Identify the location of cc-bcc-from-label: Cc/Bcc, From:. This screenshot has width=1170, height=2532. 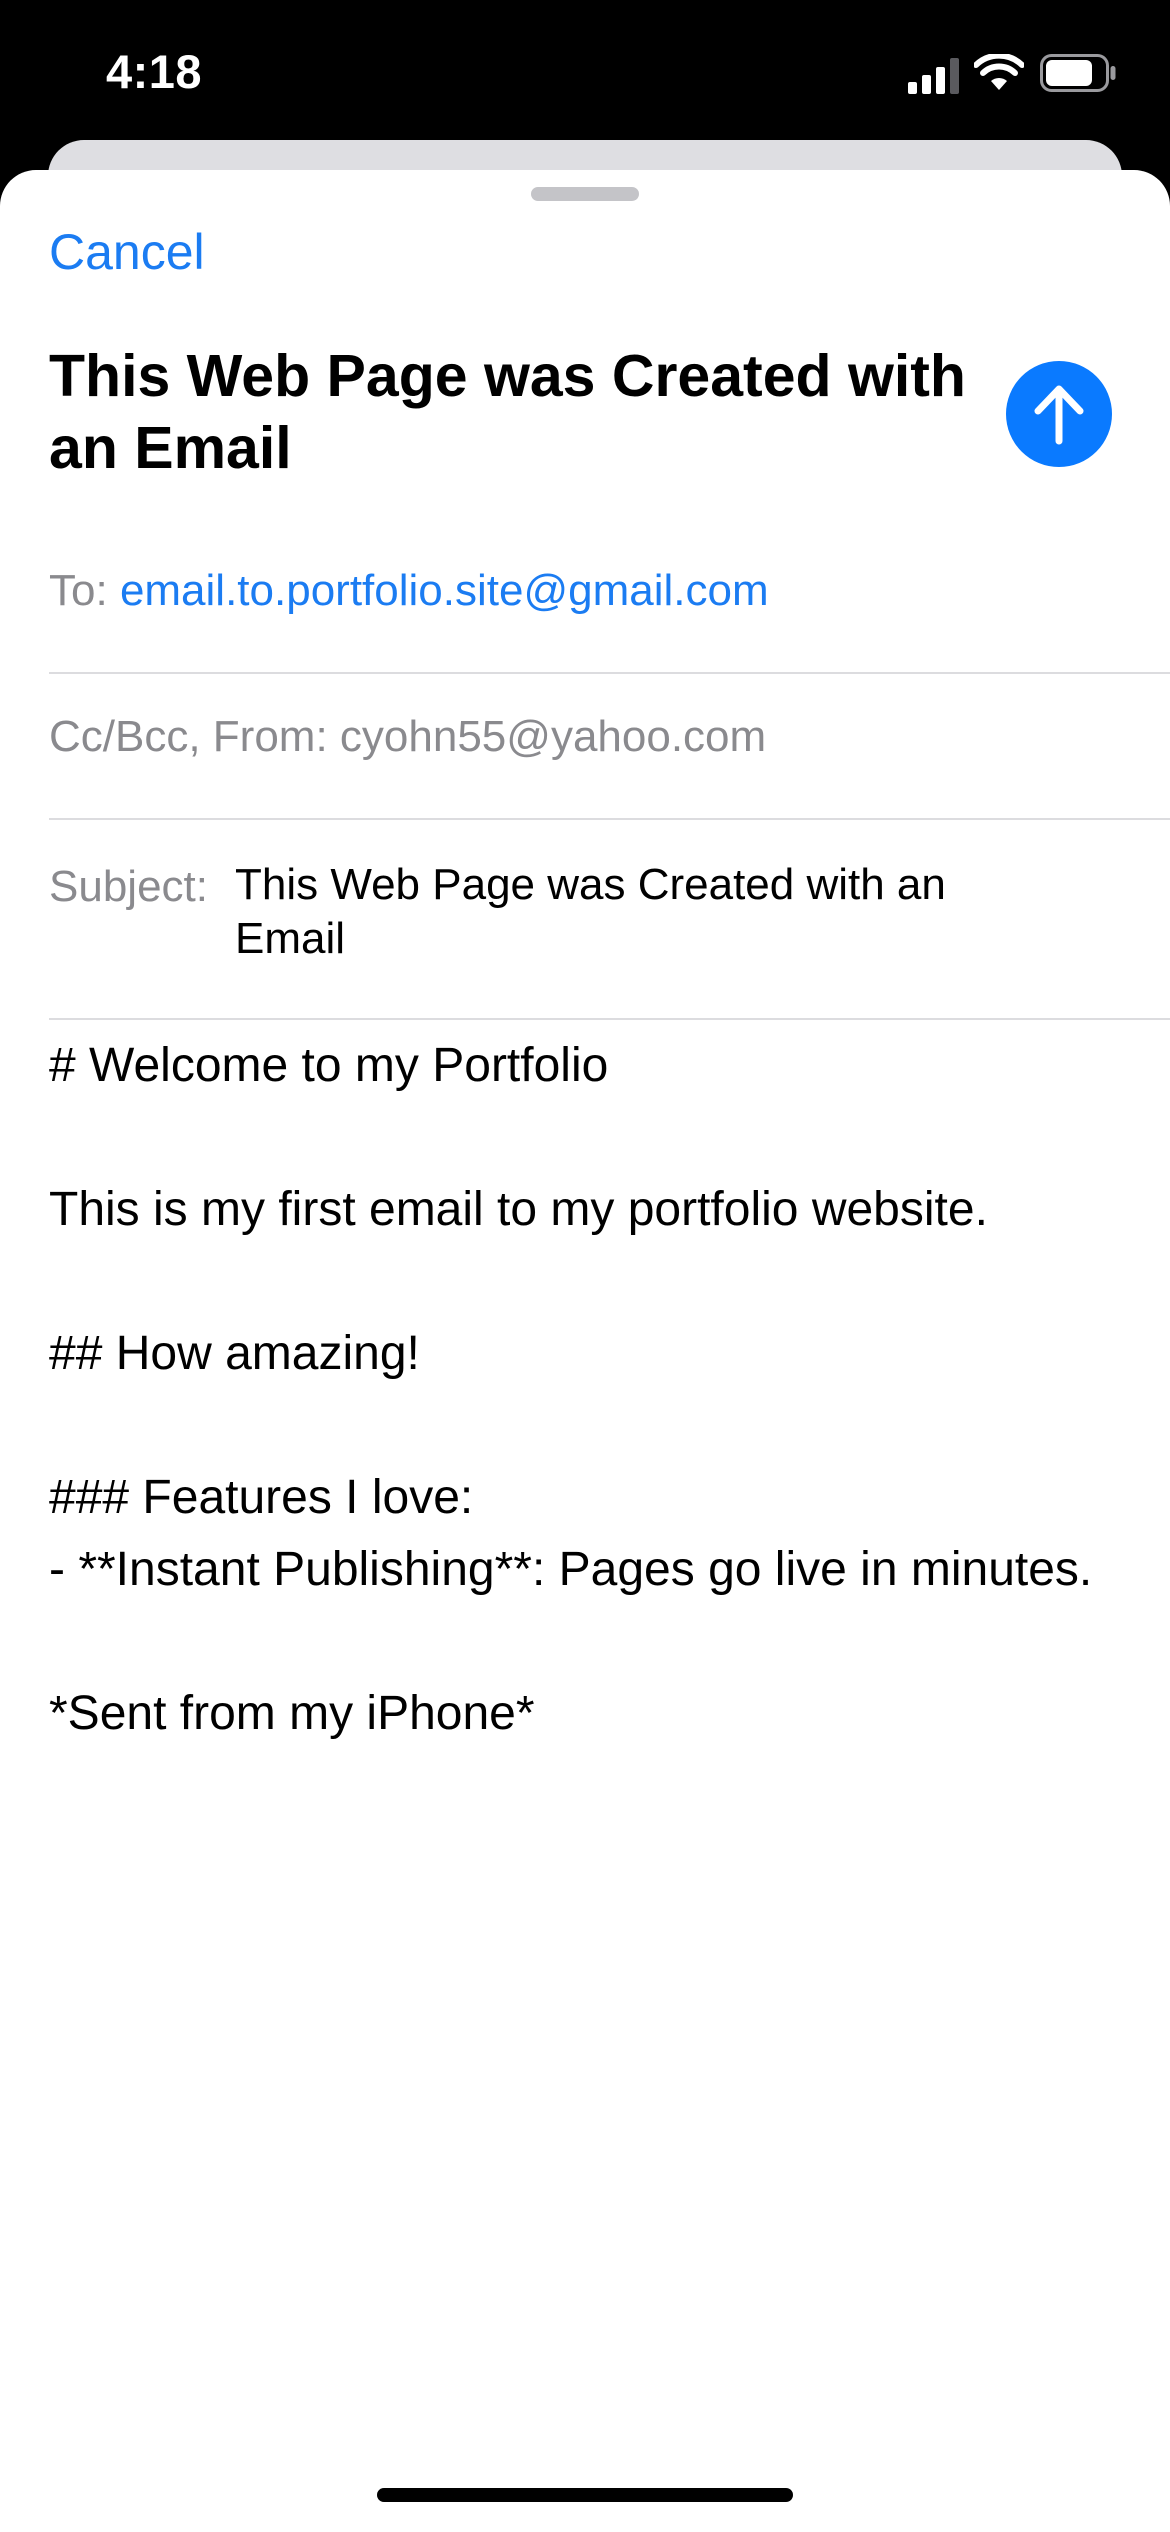
(188, 736).